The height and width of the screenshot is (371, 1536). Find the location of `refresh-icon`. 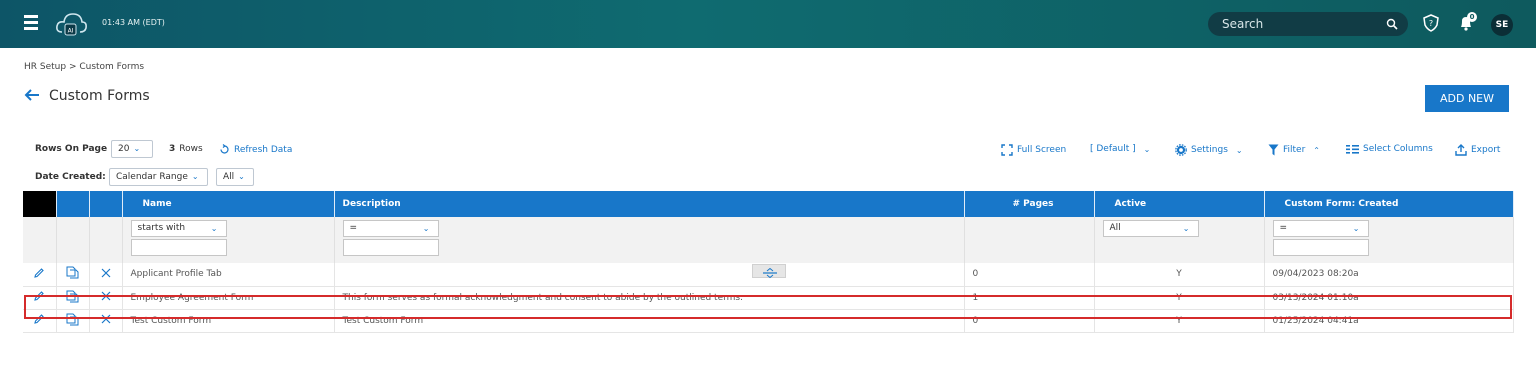

refresh-icon is located at coordinates (224, 149).